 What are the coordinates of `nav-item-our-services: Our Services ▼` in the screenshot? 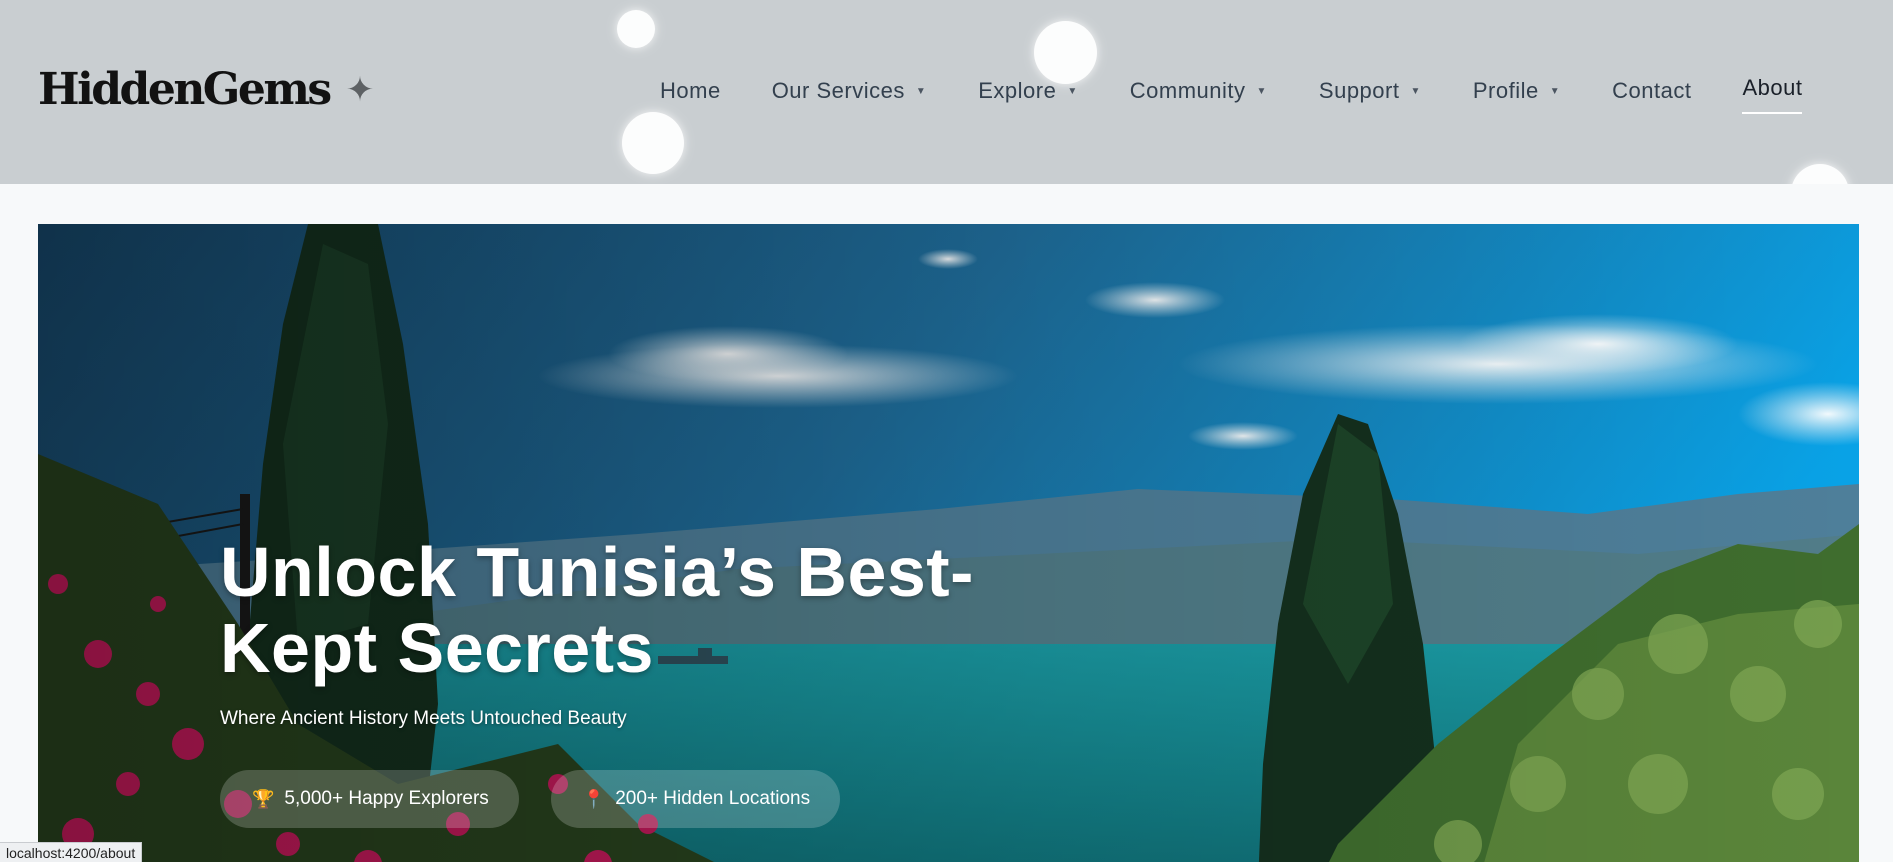 It's located at (849, 91).